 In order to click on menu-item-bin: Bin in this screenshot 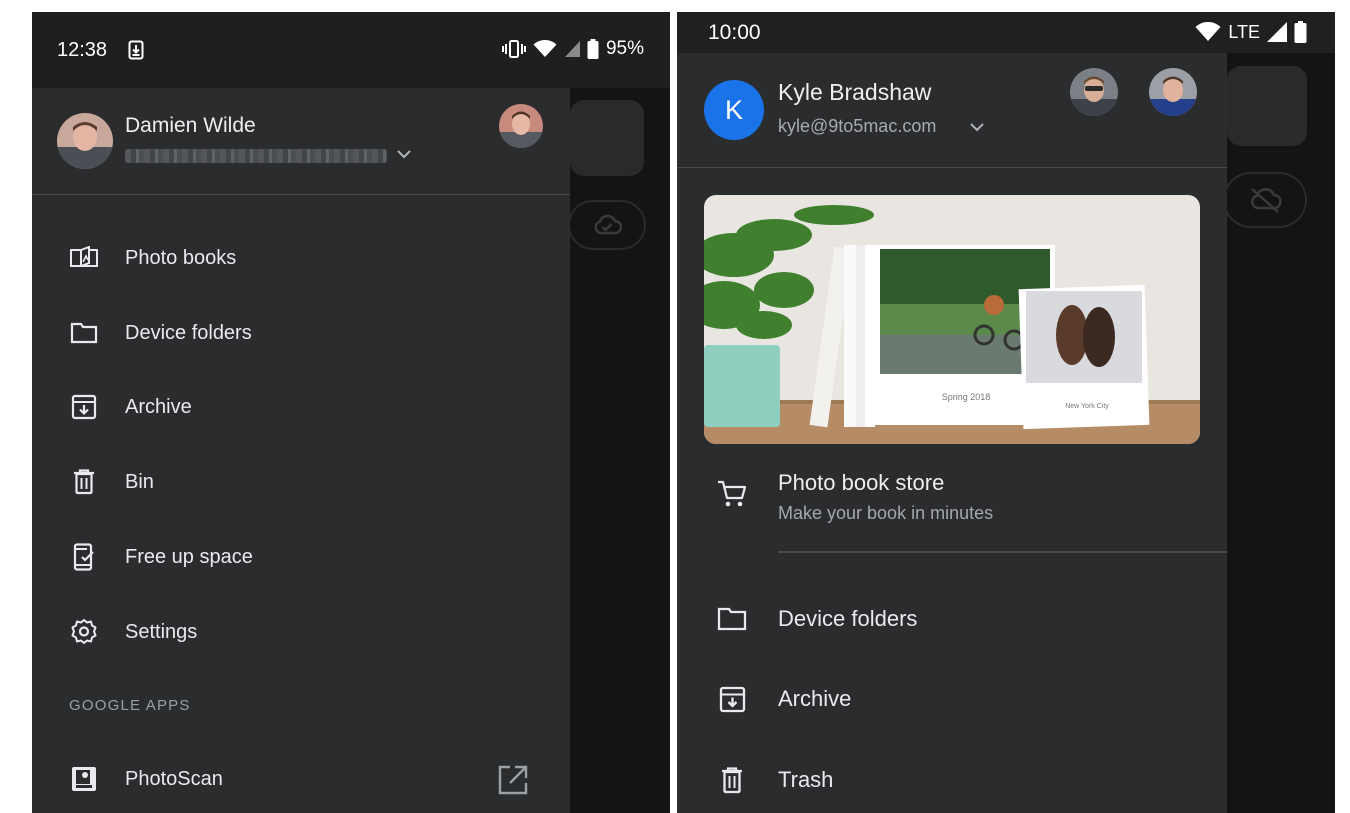, I will do `click(301, 482)`.